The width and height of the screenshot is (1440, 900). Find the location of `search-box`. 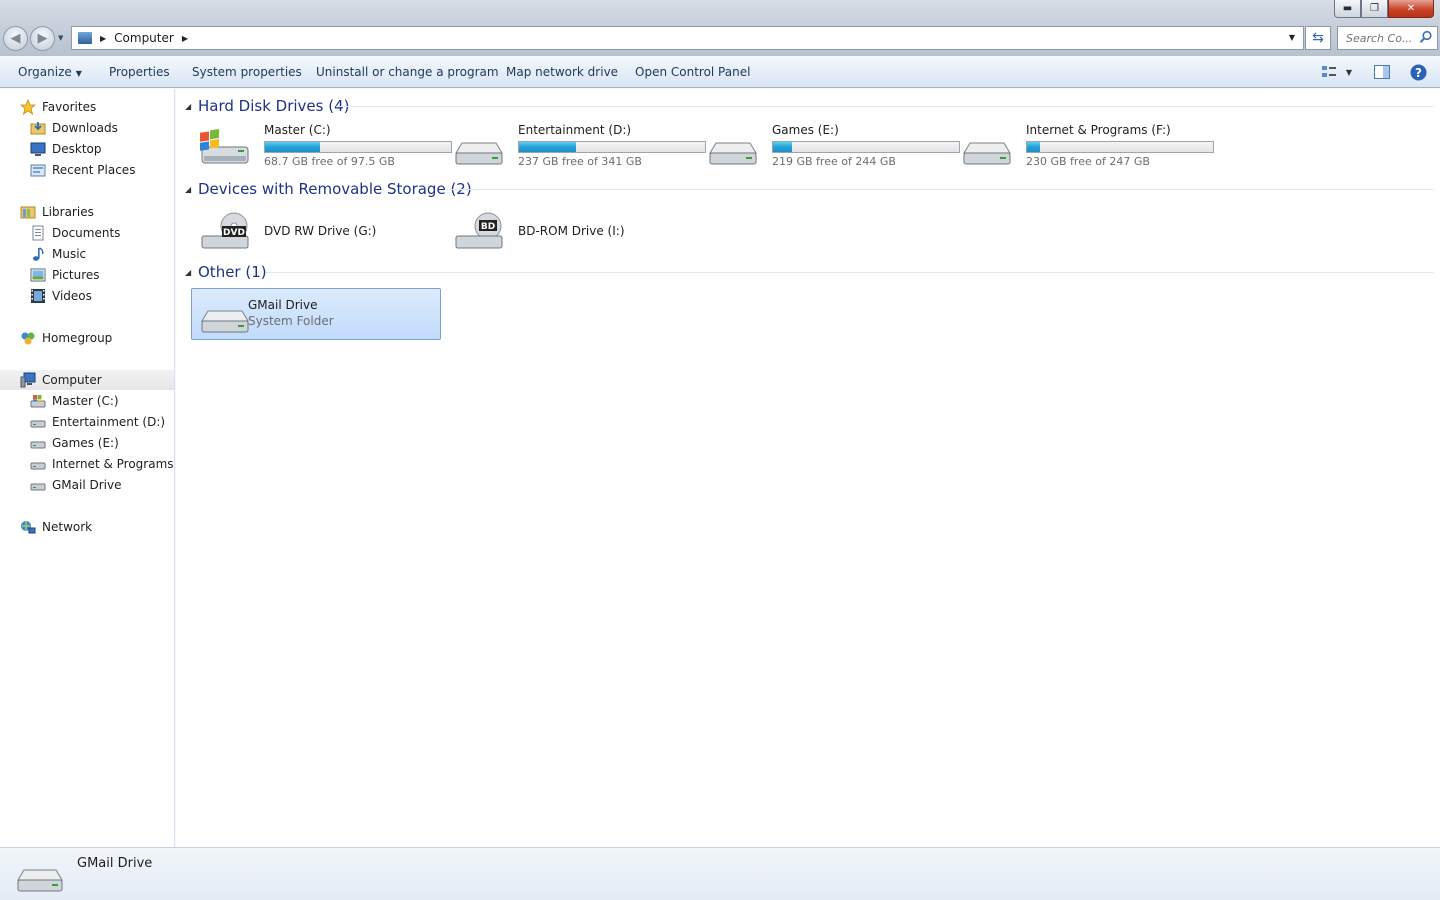

search-box is located at coordinates (1387, 38).